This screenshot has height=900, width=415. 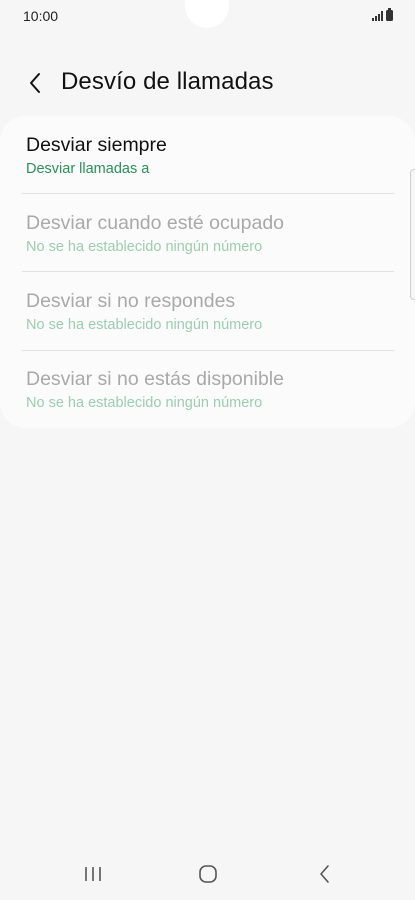 I want to click on option-subtitle: Desviar llamadas a, so click(x=88, y=169).